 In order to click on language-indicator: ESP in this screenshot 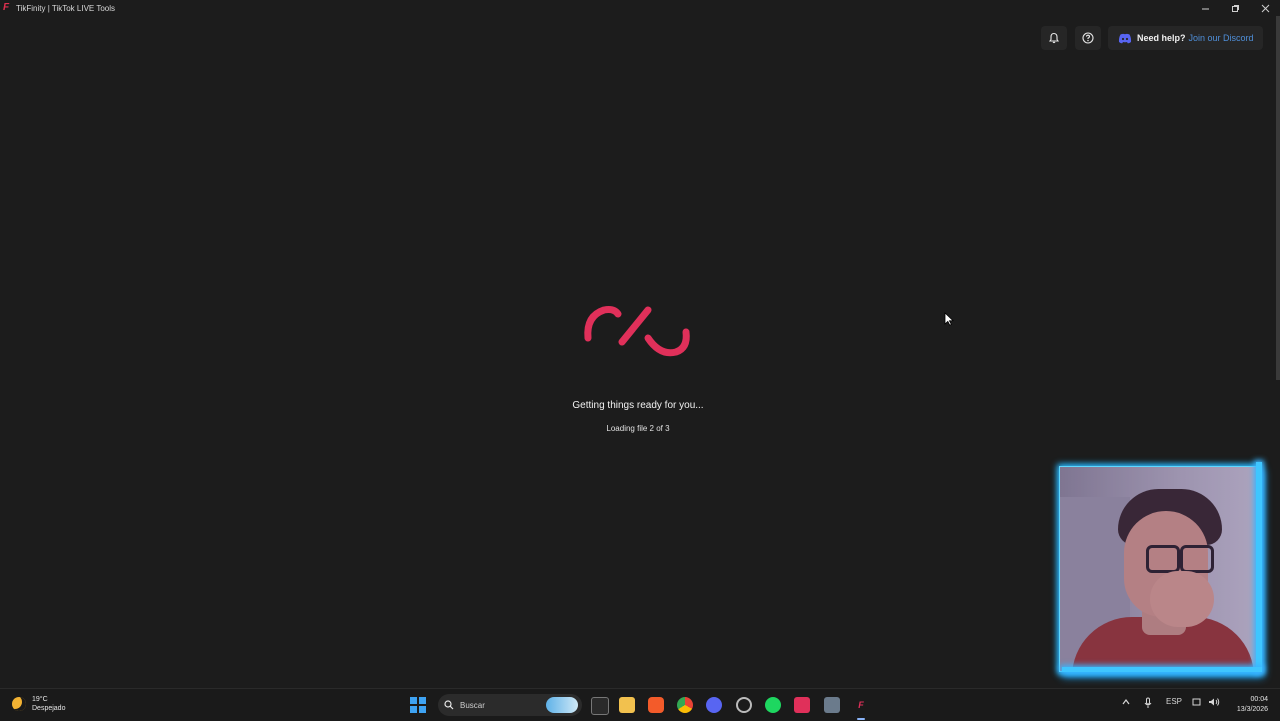, I will do `click(1174, 701)`.